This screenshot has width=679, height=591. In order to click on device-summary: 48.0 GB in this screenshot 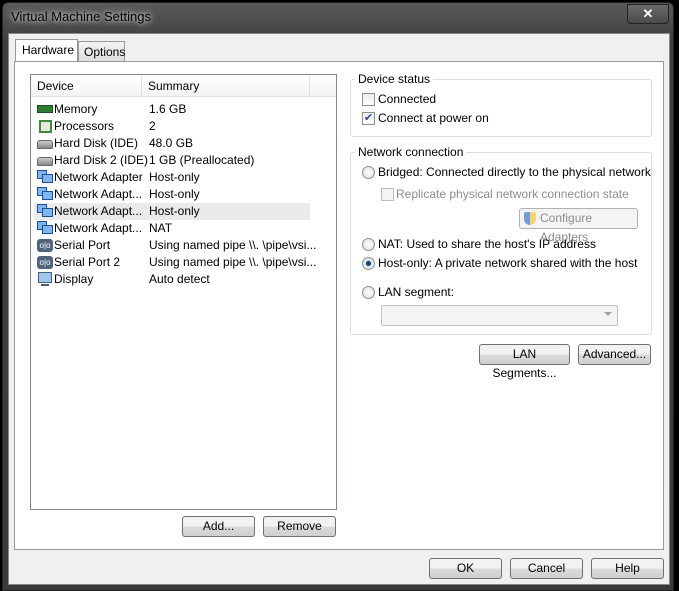, I will do `click(171, 143)`.